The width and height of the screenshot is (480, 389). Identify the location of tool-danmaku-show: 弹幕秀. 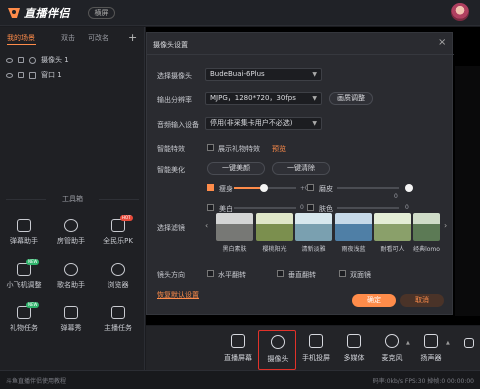
(71, 324).